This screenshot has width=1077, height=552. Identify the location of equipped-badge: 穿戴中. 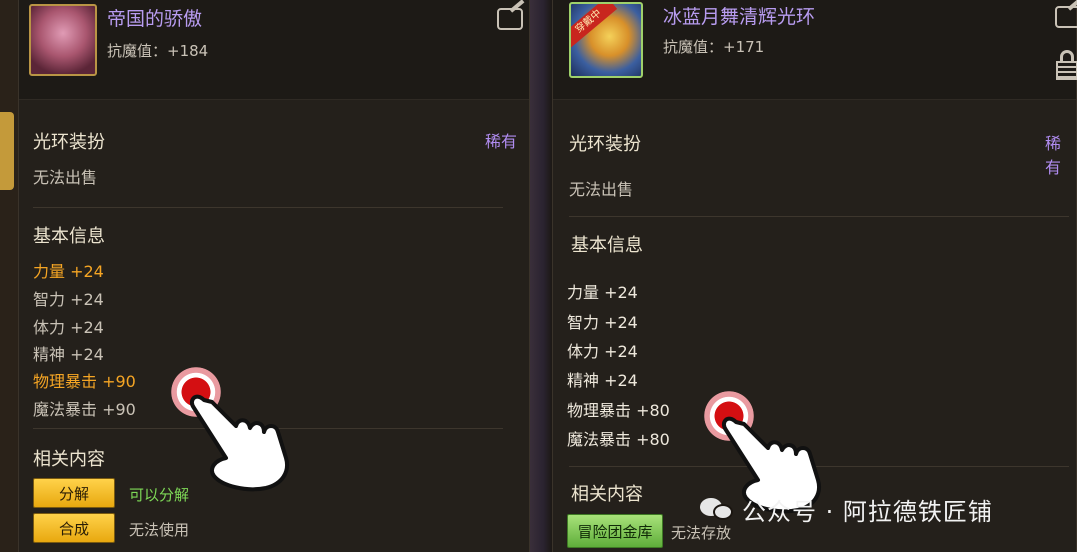
(594, 26).